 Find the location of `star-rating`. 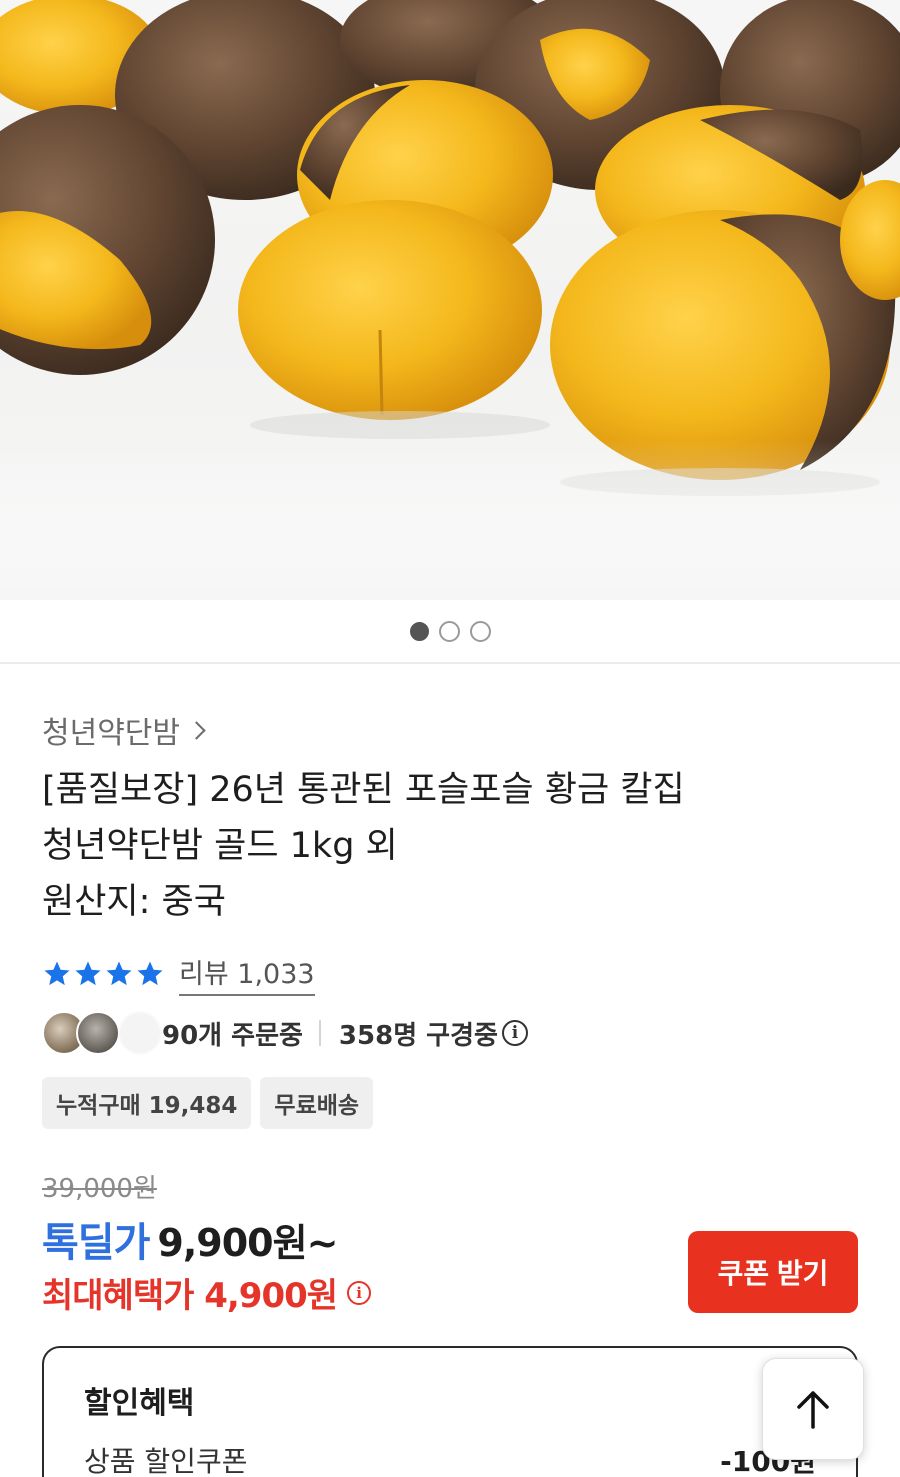

star-rating is located at coordinates (103, 974).